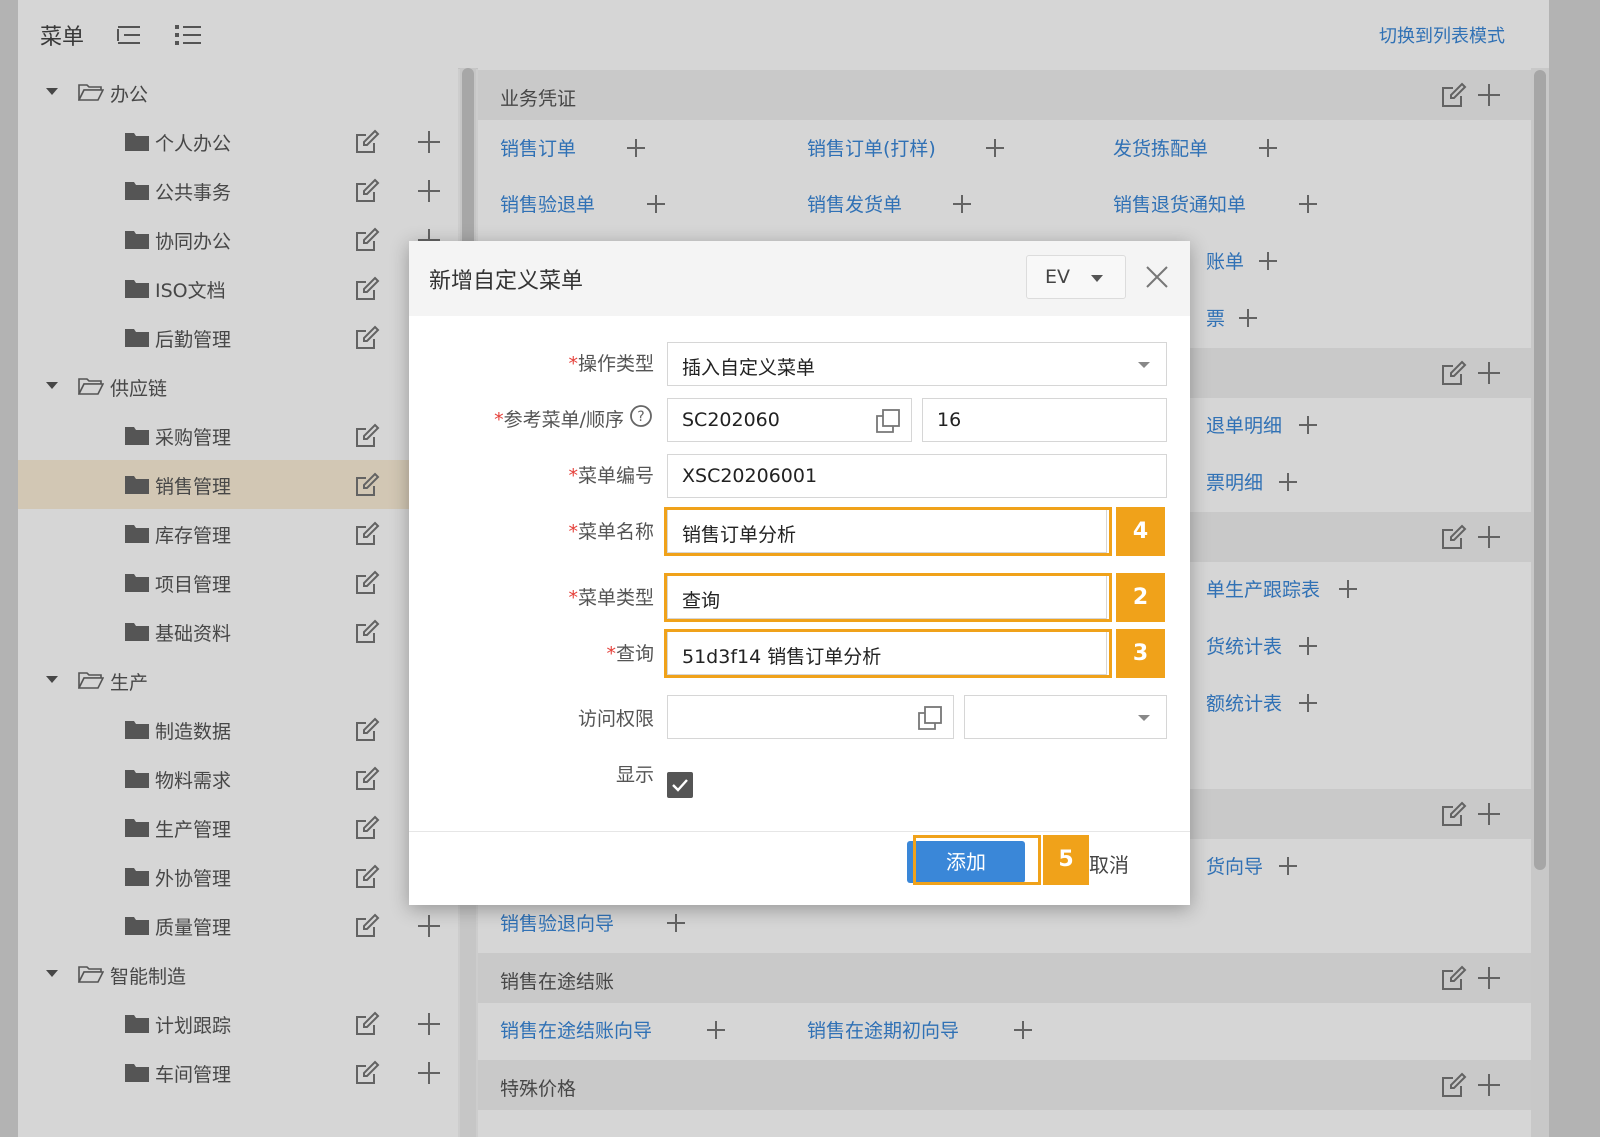  Describe the element at coordinates (1140, 653) in the screenshot. I see `step-badge: 3` at that location.